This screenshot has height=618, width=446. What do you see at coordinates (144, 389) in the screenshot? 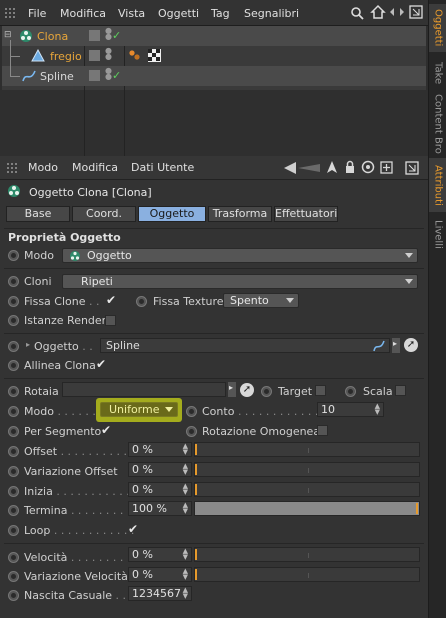
I see `rotaia-link-field` at bounding box center [144, 389].